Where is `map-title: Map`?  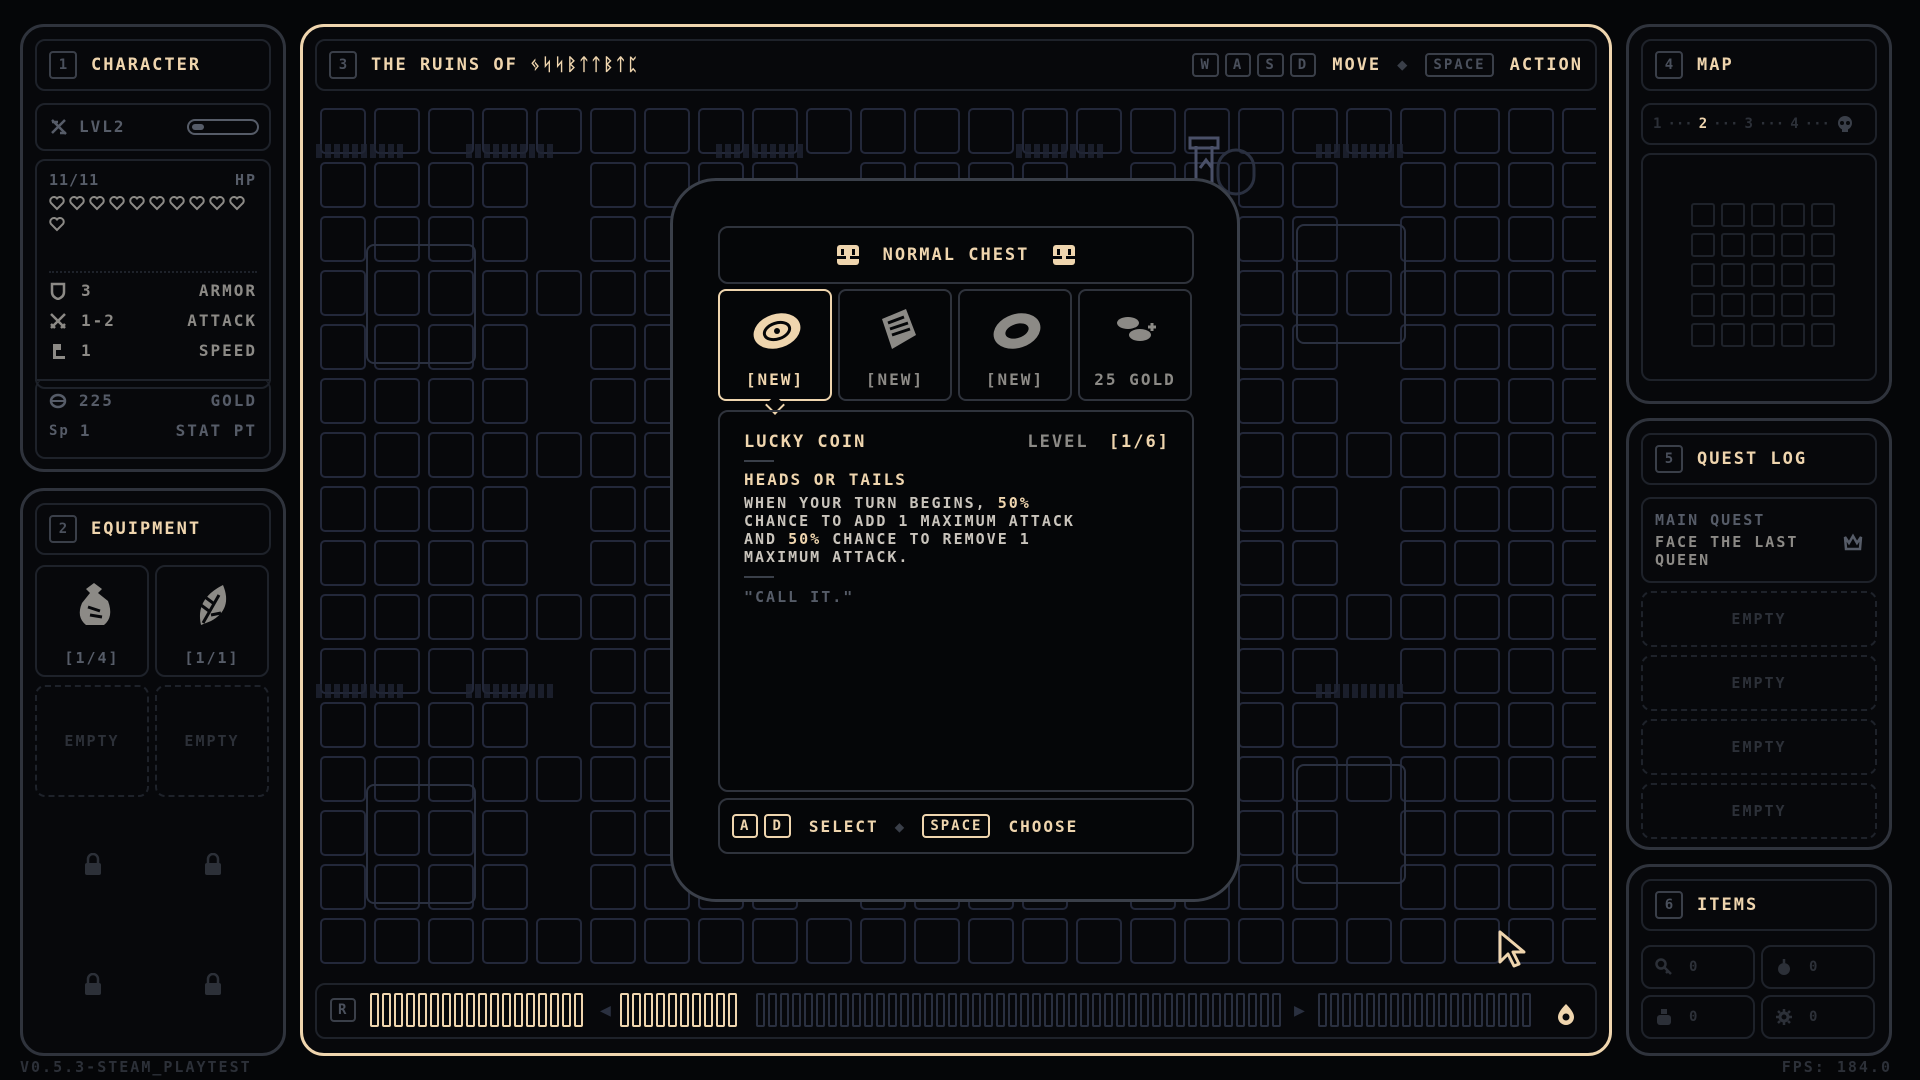 map-title: Map is located at coordinates (1715, 65).